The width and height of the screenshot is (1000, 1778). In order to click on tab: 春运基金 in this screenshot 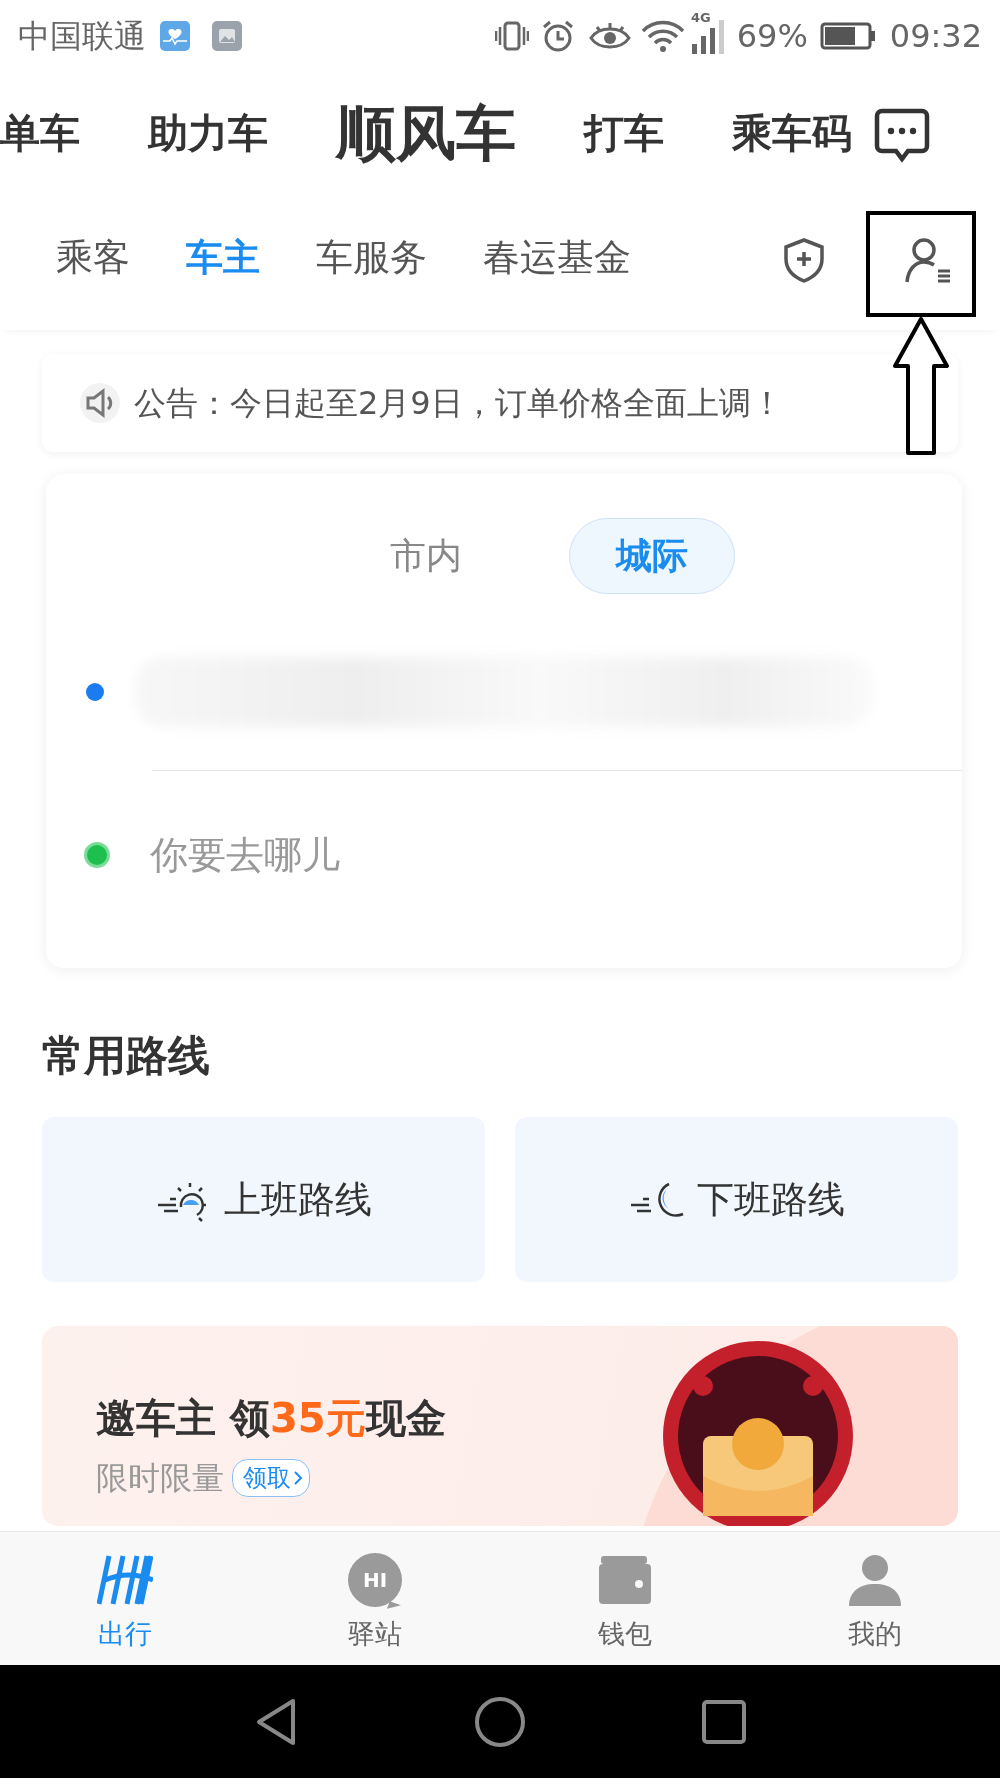, I will do `click(557, 266)`.